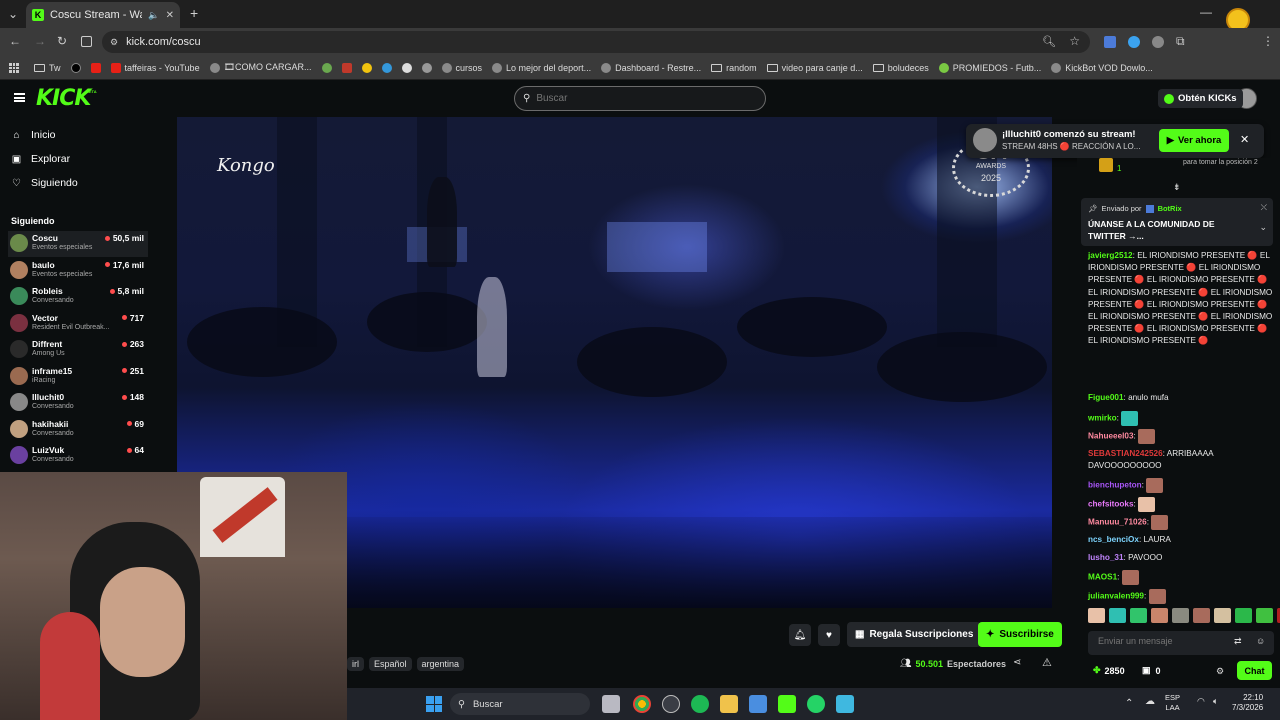 This screenshot has width=1280, height=720. What do you see at coordinates (78, 244) in the screenshot?
I see `following-item: Coscu Eventos especiales 50,5 mil` at bounding box center [78, 244].